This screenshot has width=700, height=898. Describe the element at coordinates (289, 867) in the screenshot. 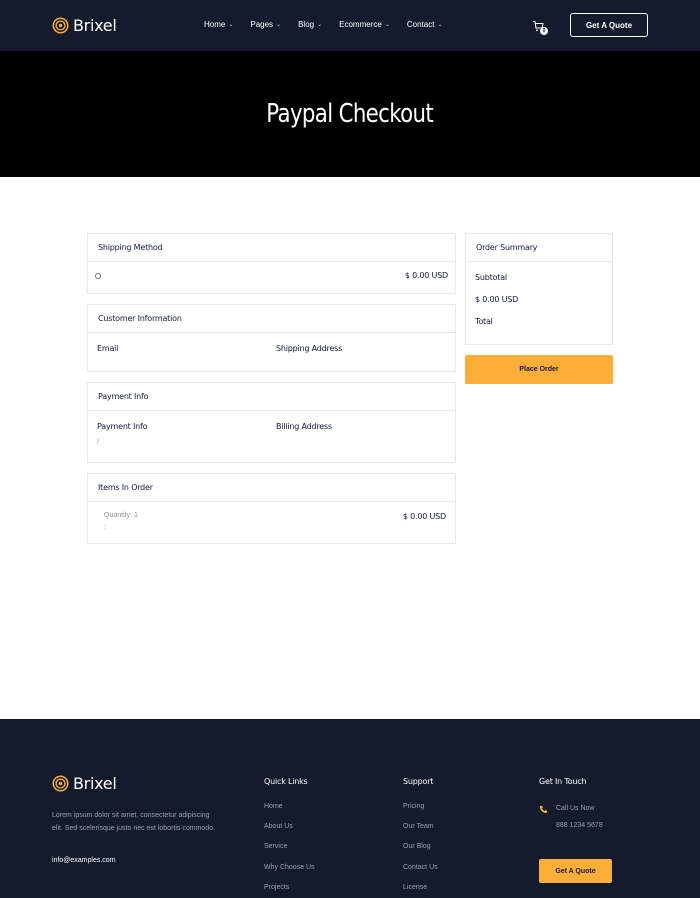

I see `footer-link-why: Why Choose Us` at that location.